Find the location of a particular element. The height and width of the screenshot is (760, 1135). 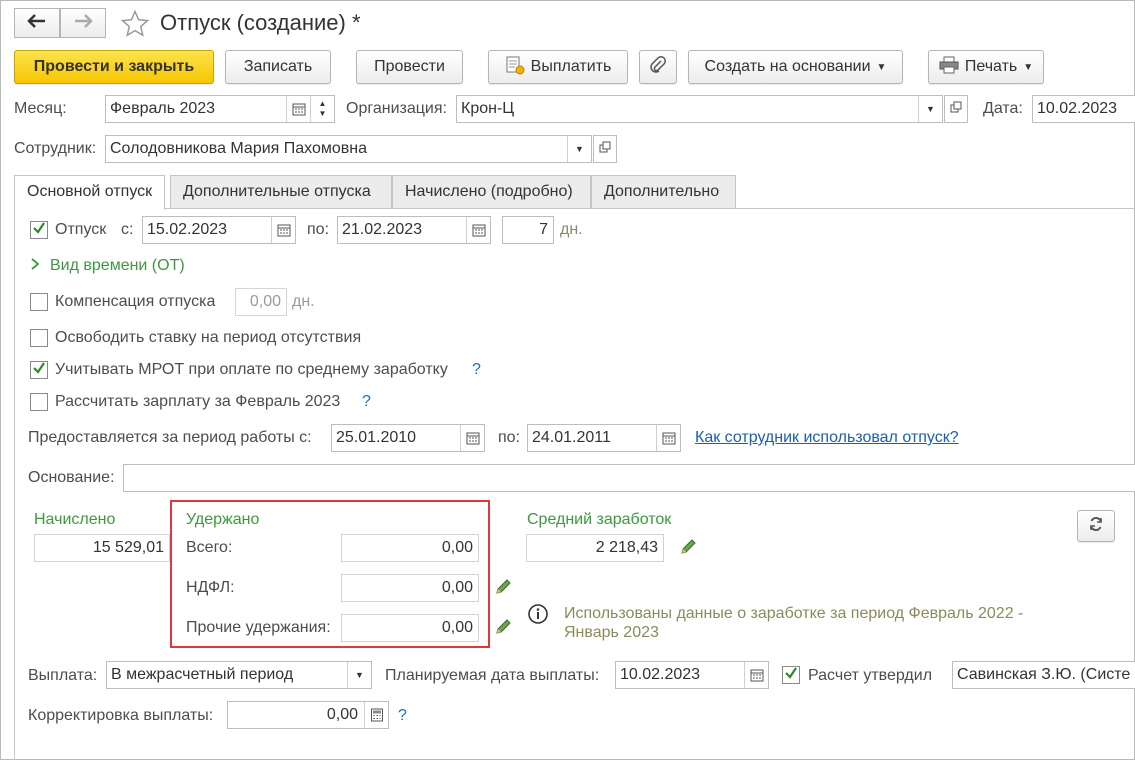

back-button is located at coordinates (37, 23).